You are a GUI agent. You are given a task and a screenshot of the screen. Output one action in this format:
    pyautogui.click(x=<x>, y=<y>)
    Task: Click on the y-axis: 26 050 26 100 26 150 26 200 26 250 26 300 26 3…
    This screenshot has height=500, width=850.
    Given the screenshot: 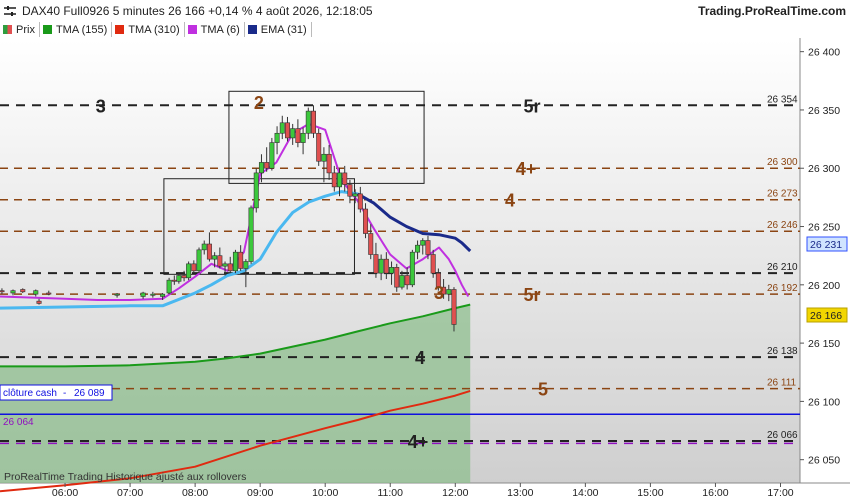 What is the action you would take?
    pyautogui.click(x=820, y=257)
    